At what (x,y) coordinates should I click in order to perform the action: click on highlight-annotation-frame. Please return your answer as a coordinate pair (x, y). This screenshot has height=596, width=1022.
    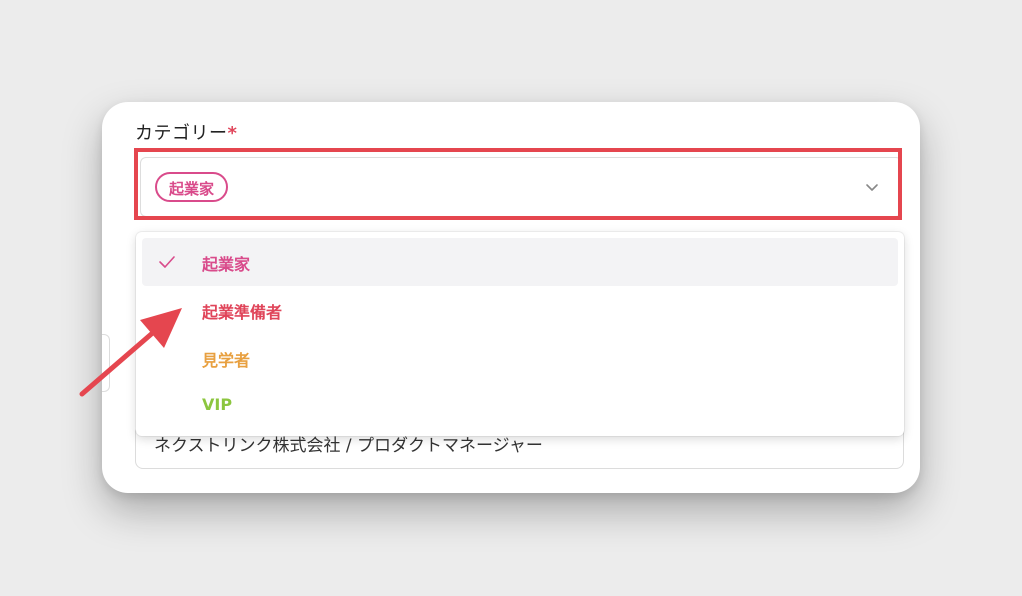
    Looking at the image, I should click on (518, 184).